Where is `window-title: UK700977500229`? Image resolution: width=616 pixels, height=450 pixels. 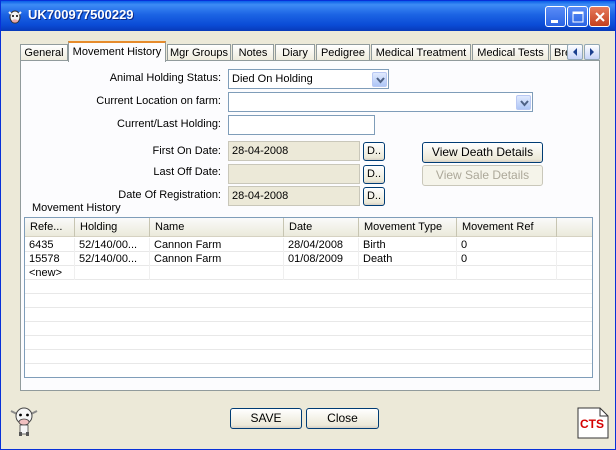
window-title: UK700977500229 is located at coordinates (81, 14).